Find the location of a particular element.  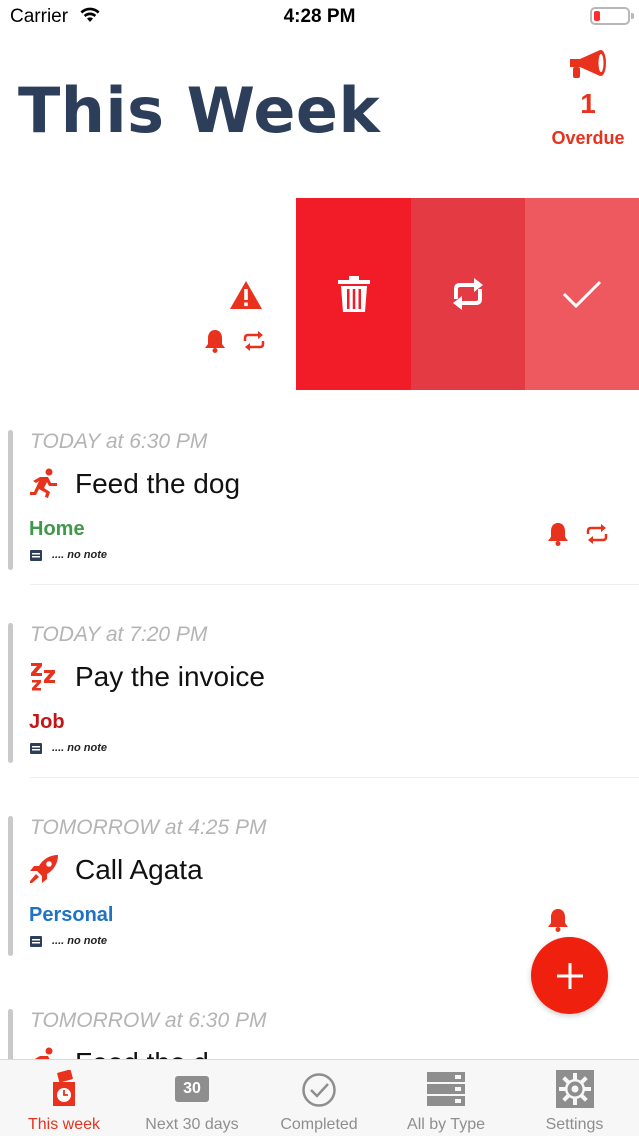

trash-icon is located at coordinates (353, 294).